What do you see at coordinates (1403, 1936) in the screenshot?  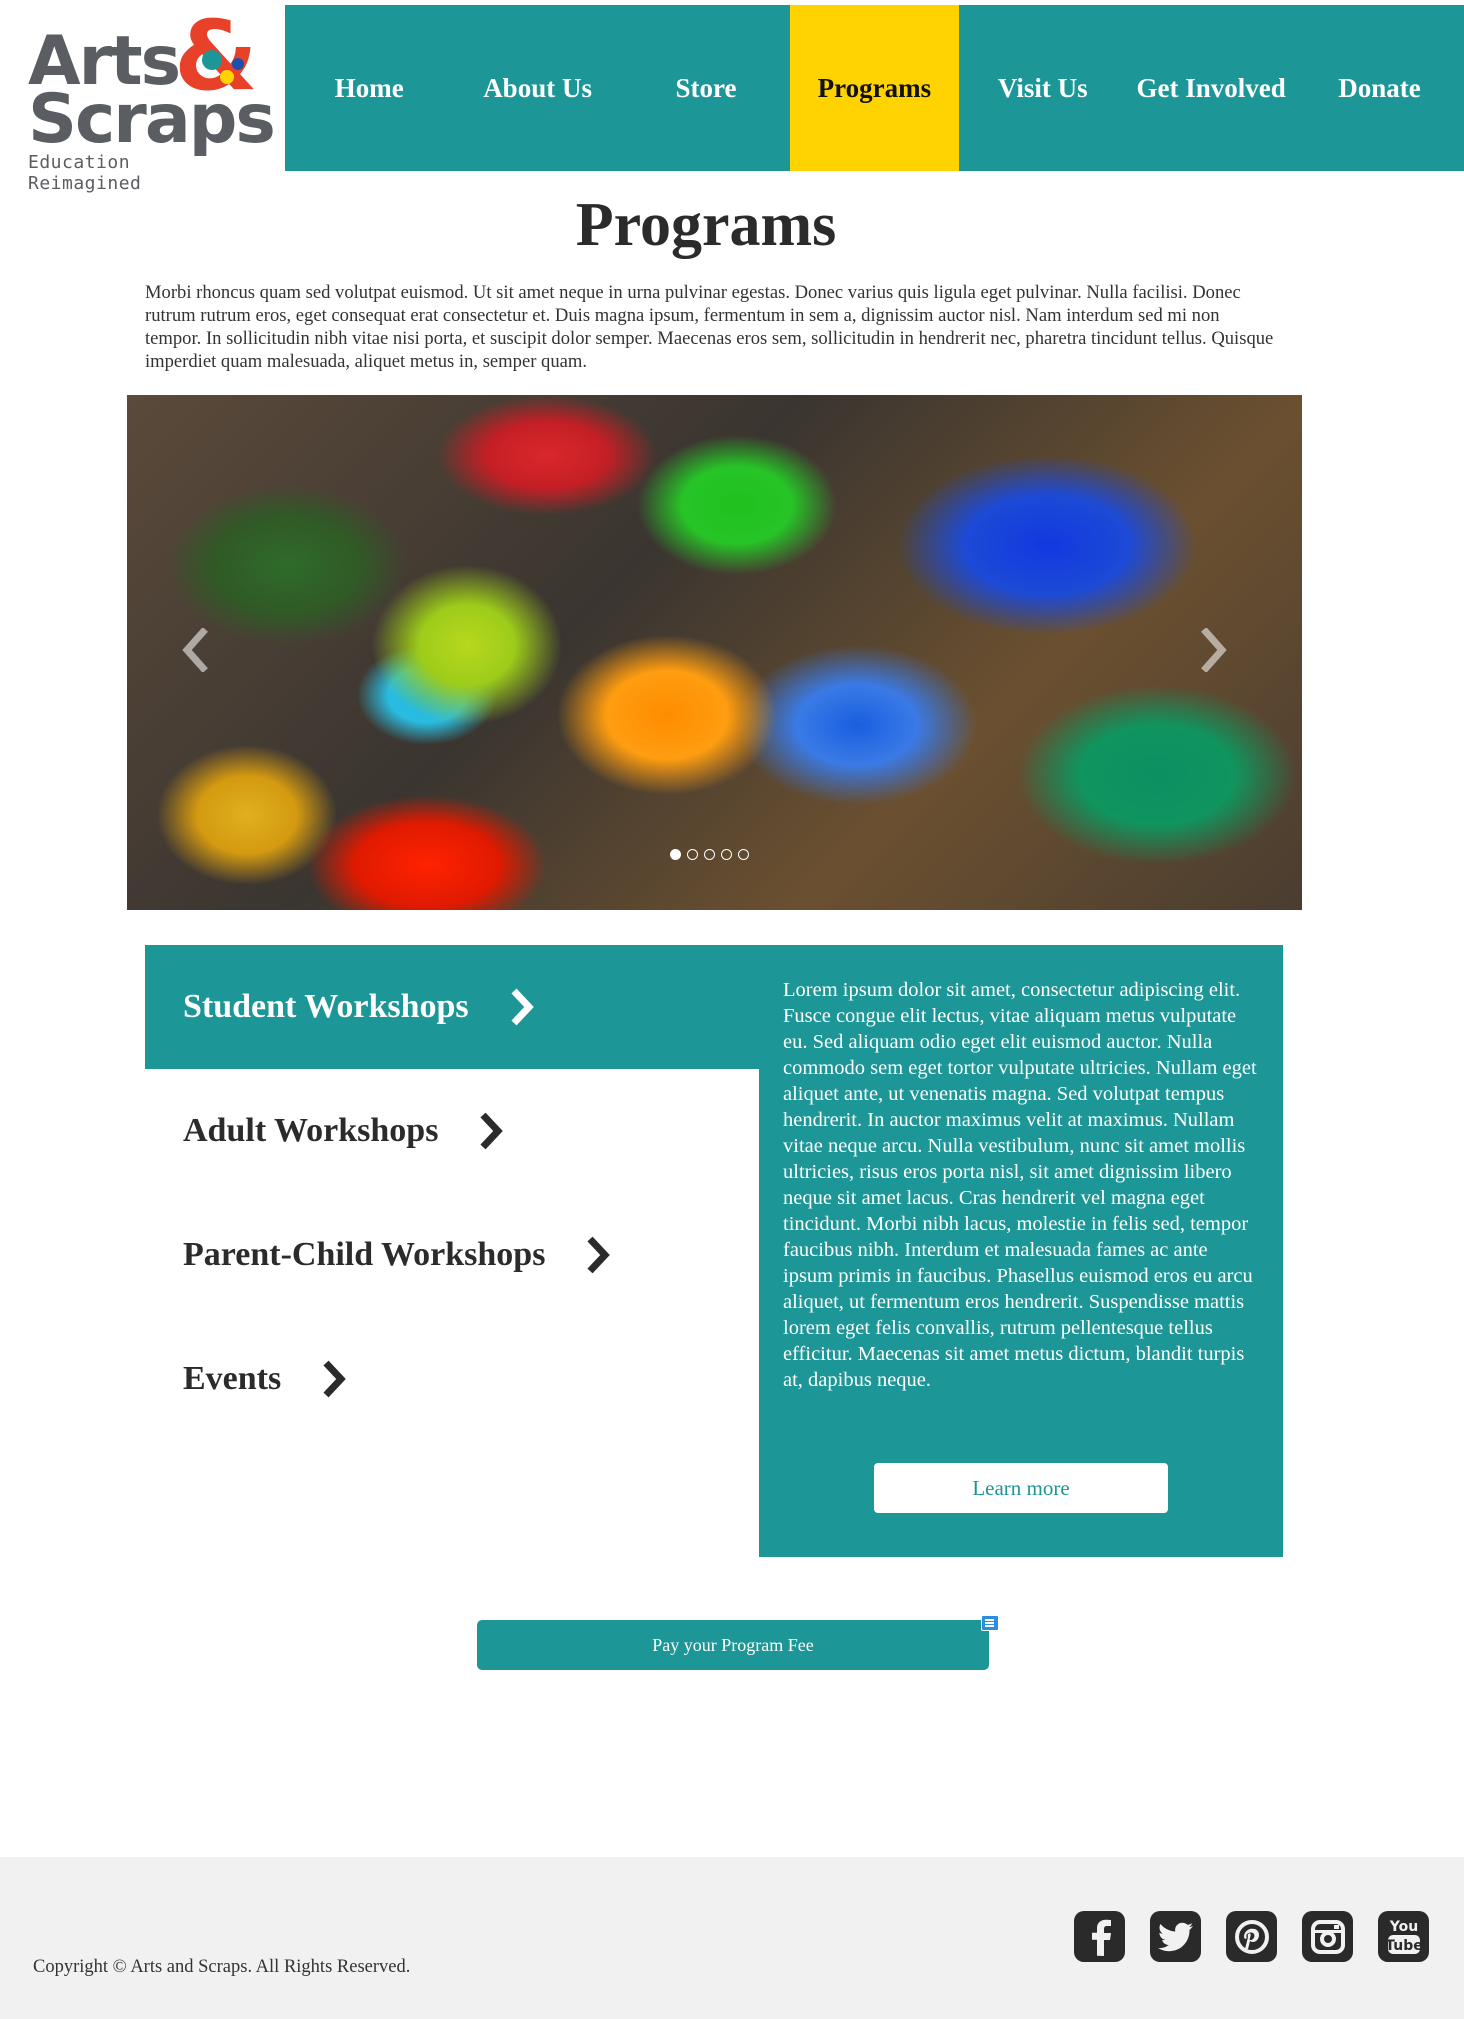 I see `youtube-icon: You Tube` at bounding box center [1403, 1936].